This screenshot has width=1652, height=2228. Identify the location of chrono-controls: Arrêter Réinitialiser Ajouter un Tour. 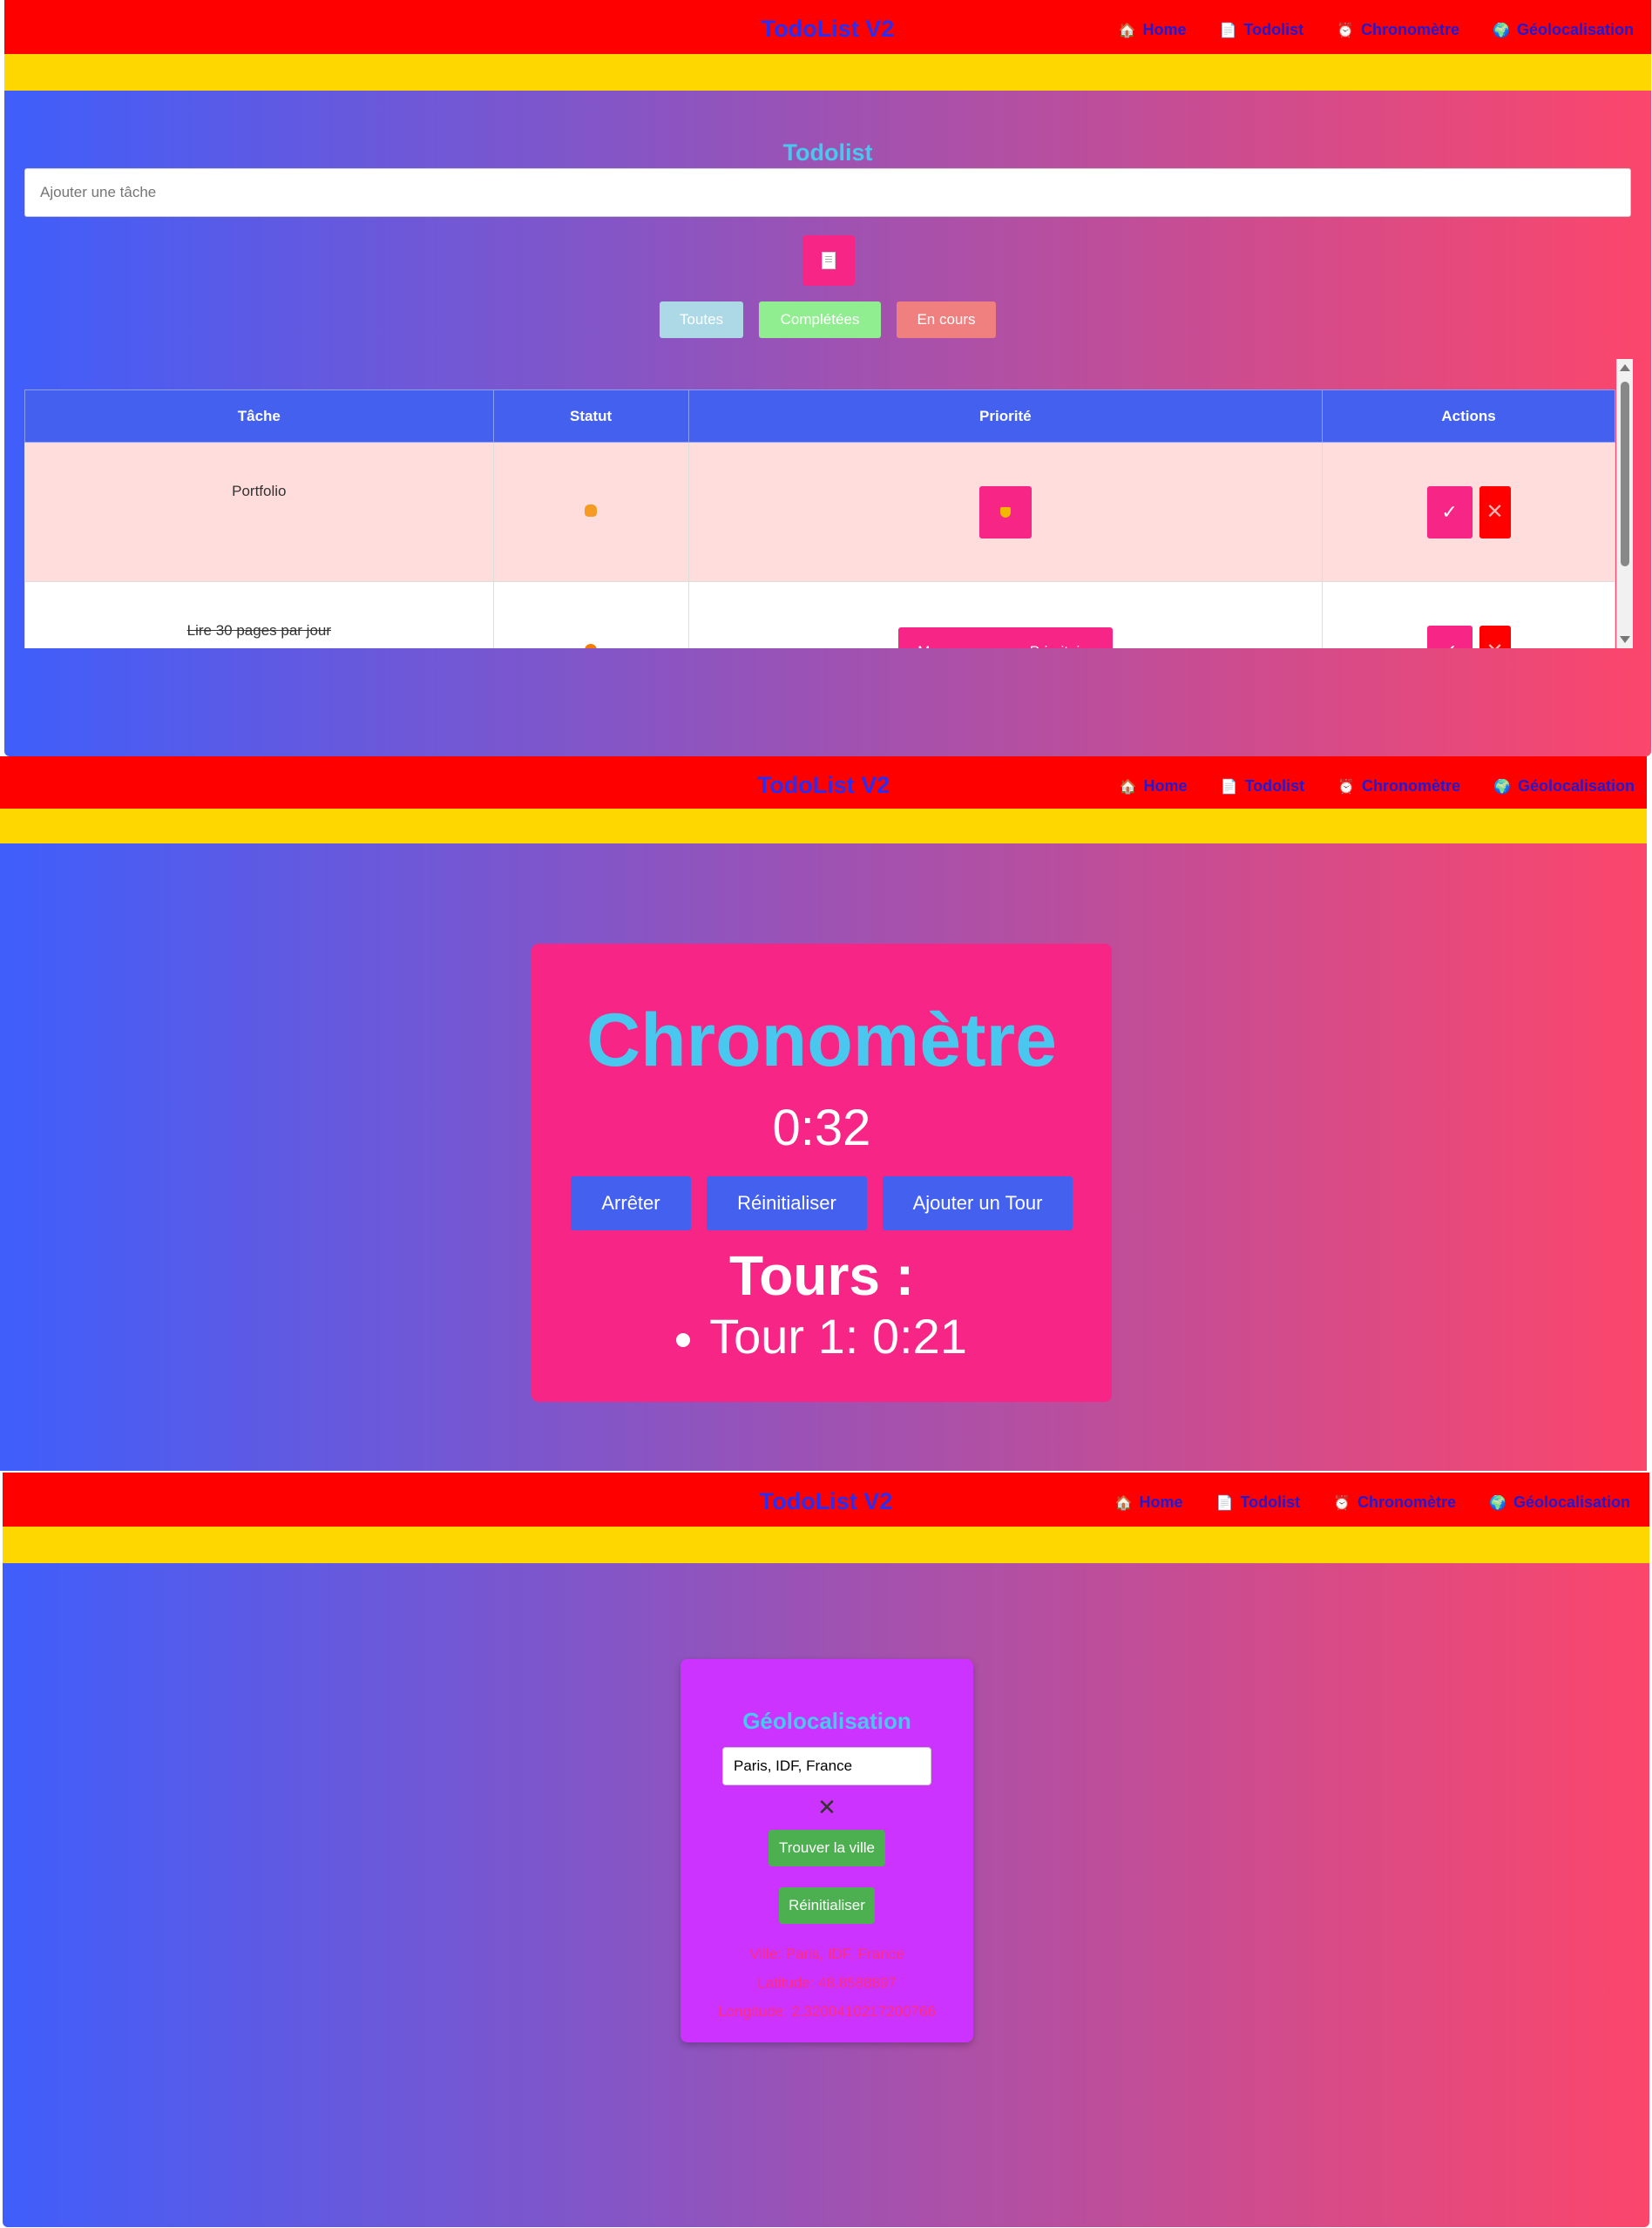
(821, 1203).